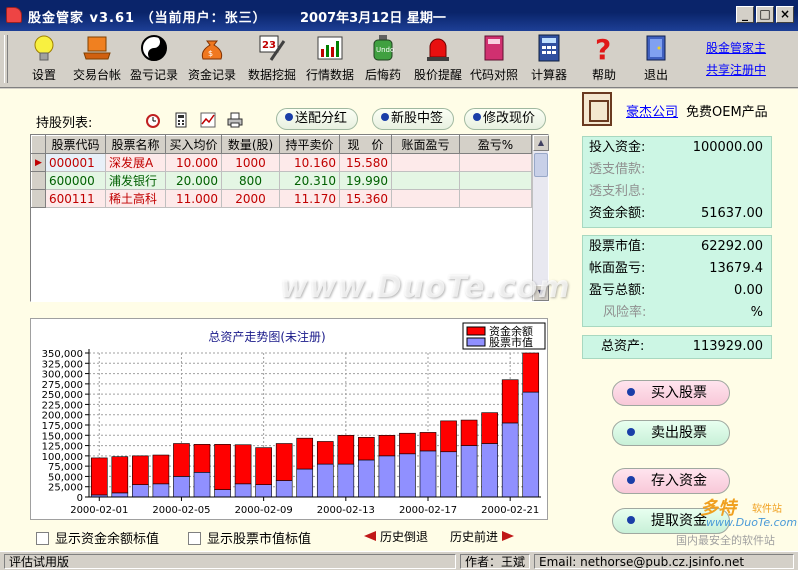 The height and width of the screenshot is (570, 798). I want to click on y-tick-label: 300,000, so click(62, 375).